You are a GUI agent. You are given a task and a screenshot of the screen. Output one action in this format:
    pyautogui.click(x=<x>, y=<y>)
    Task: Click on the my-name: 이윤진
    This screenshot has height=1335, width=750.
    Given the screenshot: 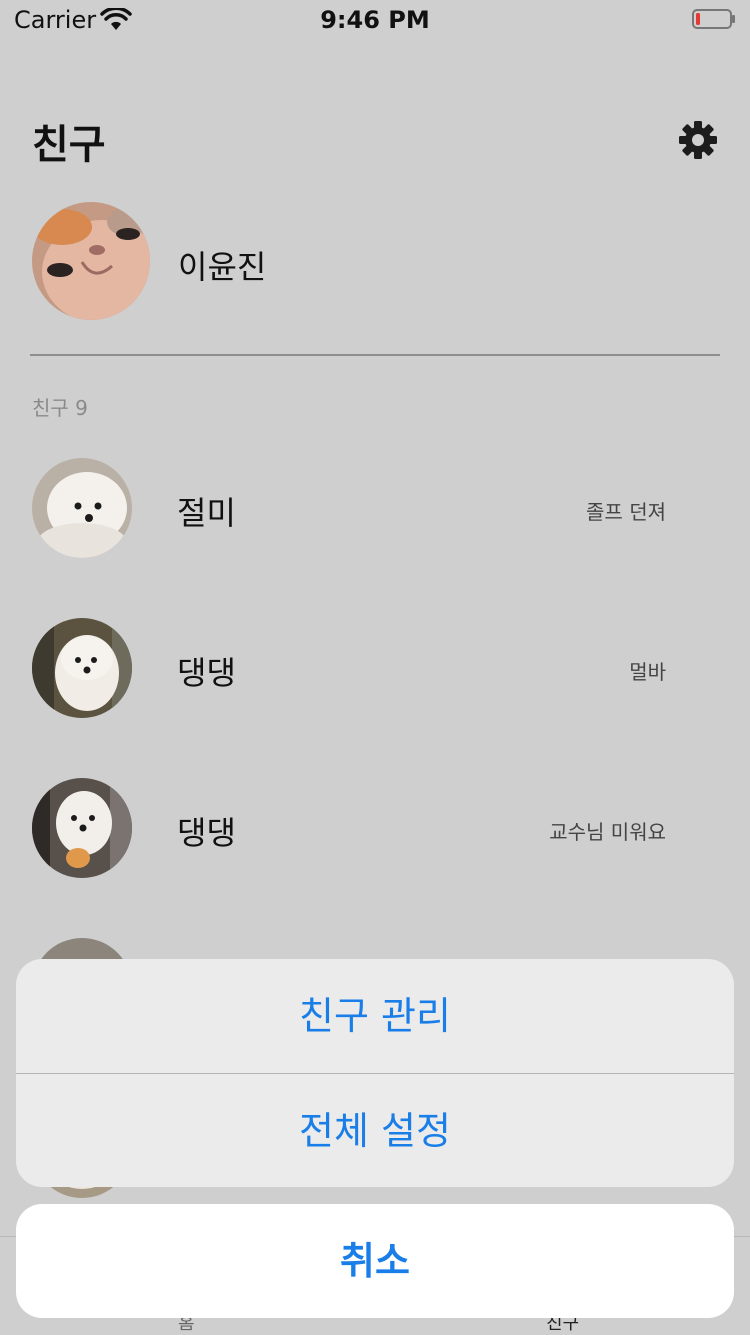 What is the action you would take?
    pyautogui.click(x=222, y=267)
    